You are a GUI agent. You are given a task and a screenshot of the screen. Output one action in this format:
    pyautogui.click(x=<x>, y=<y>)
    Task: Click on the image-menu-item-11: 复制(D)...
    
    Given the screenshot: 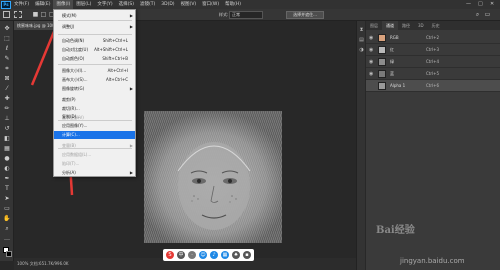 What is the action you would take?
    pyautogui.click(x=94, y=117)
    